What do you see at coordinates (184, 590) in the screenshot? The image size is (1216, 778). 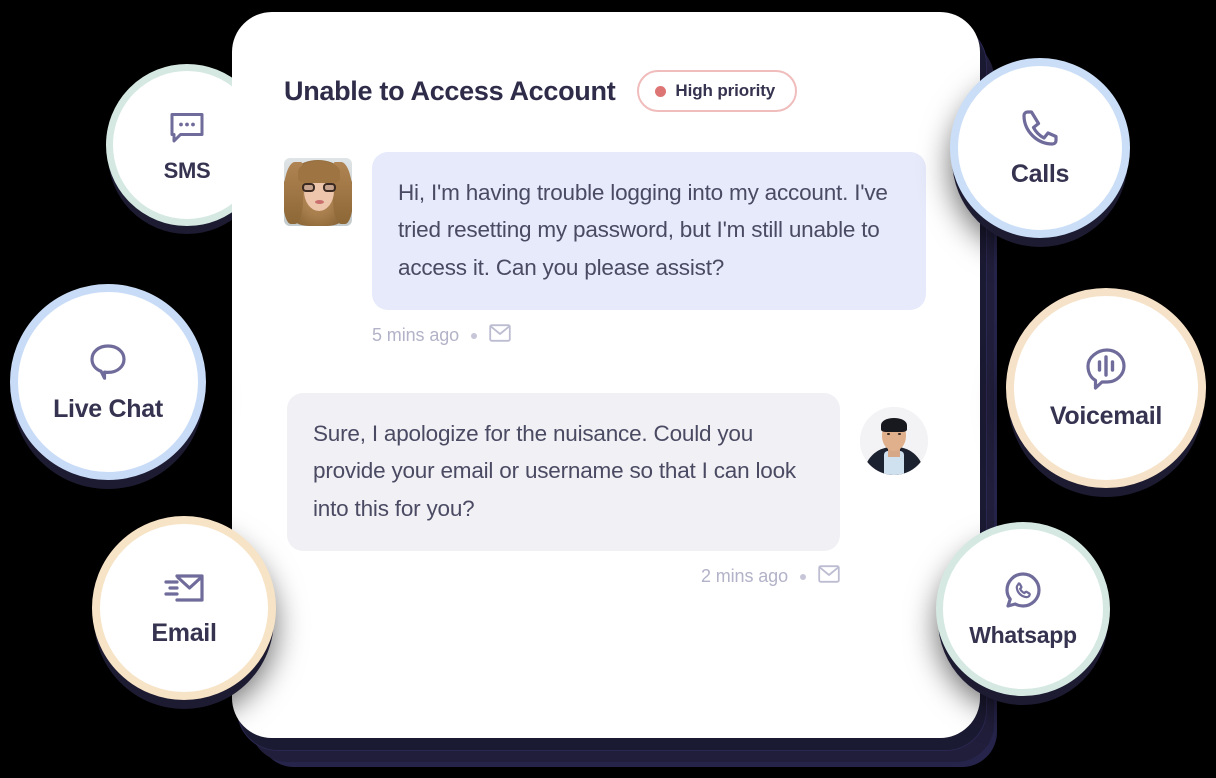 I see `envelope-send-icon` at bounding box center [184, 590].